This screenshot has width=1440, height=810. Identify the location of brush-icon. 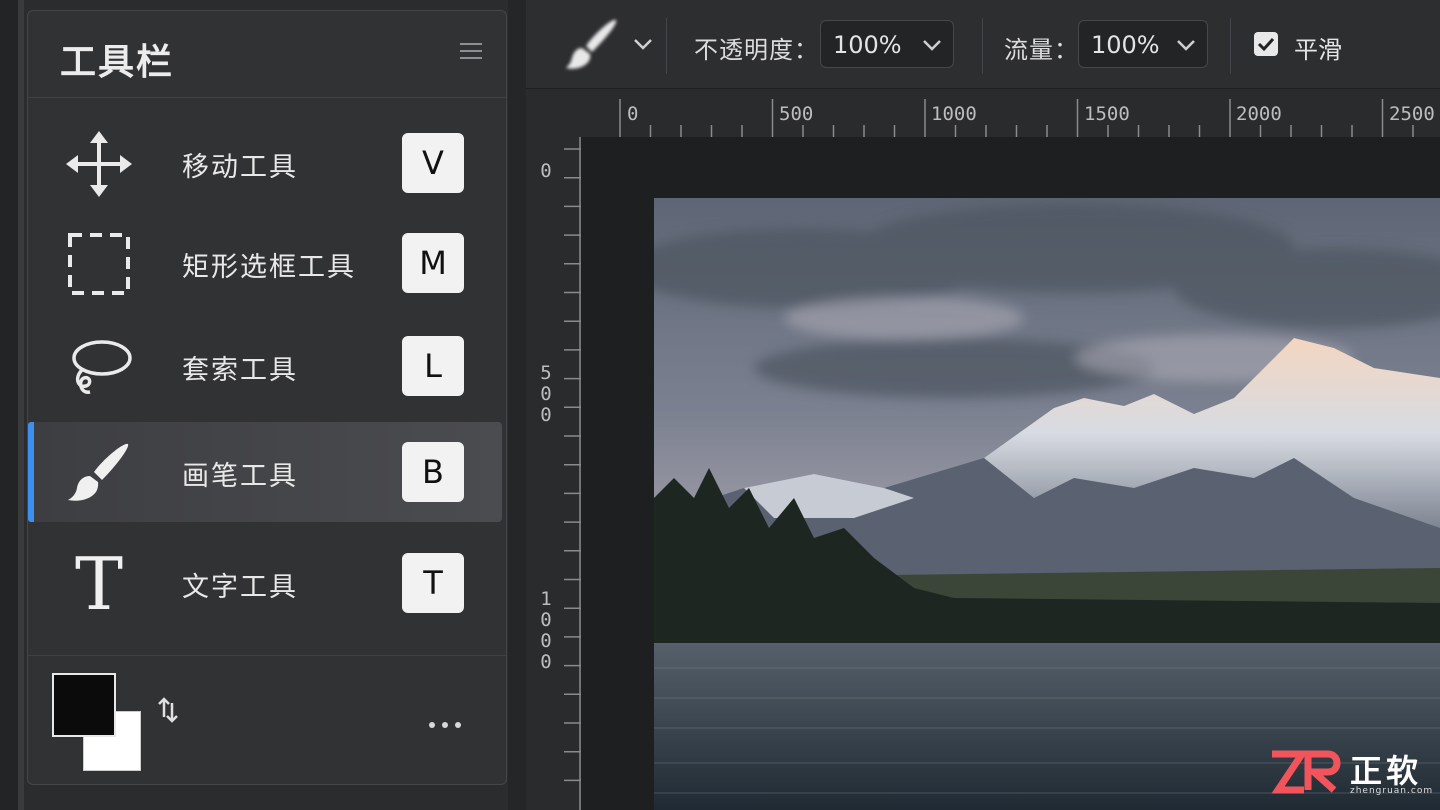
(99, 473).